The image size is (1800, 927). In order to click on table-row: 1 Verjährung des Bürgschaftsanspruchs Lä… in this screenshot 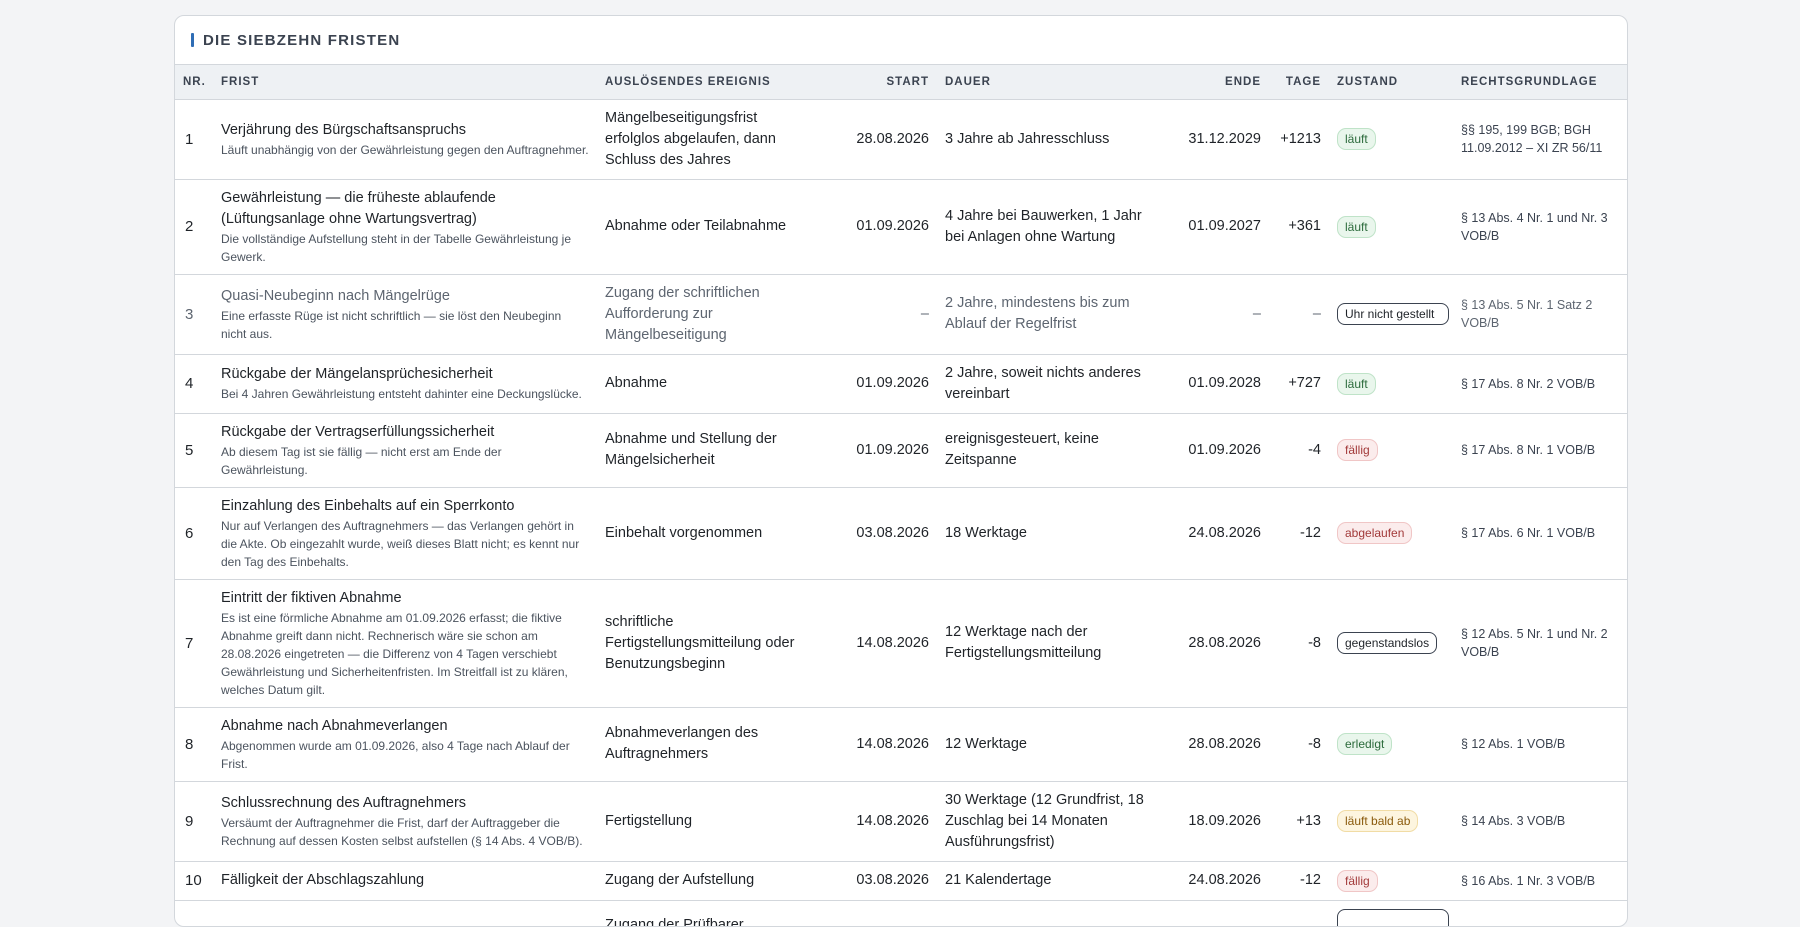, I will do `click(901, 139)`.